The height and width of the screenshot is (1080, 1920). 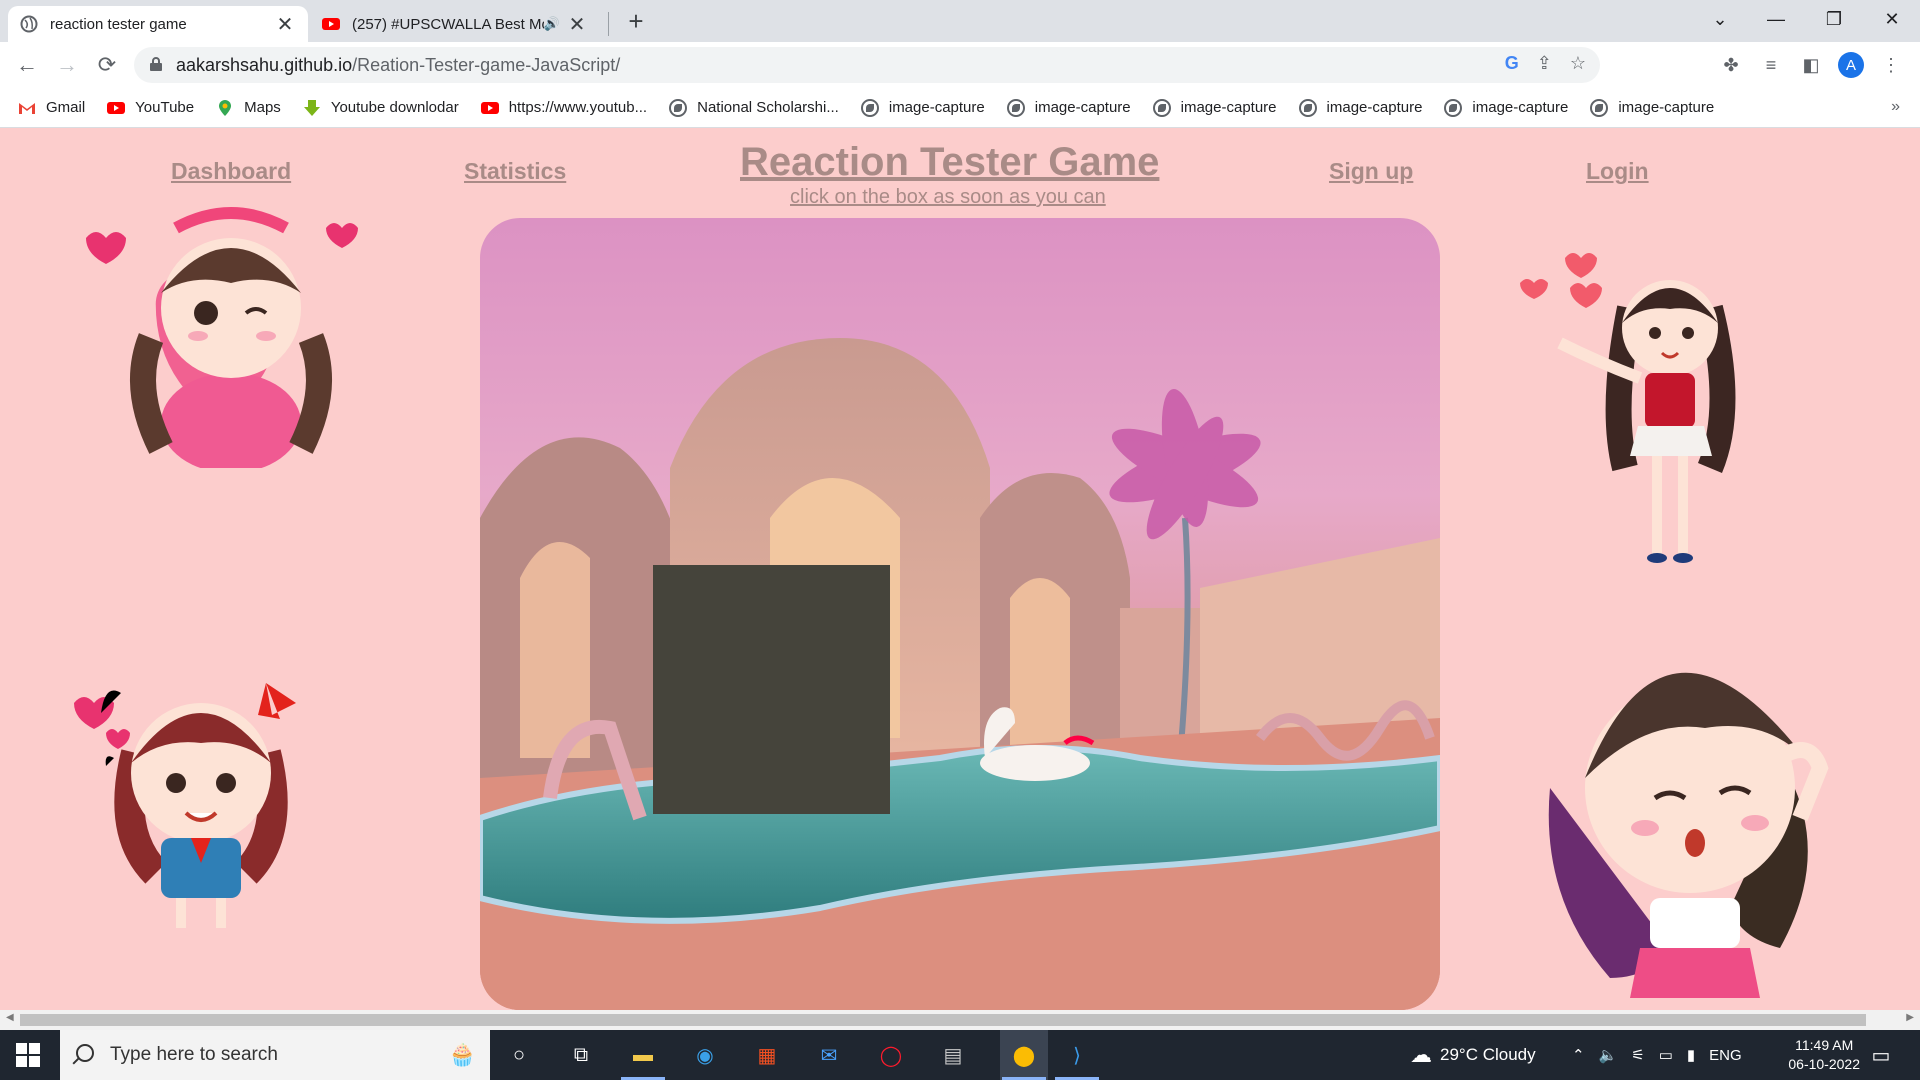 I want to click on bookmark-star-icon: ☆, so click(x=1578, y=63).